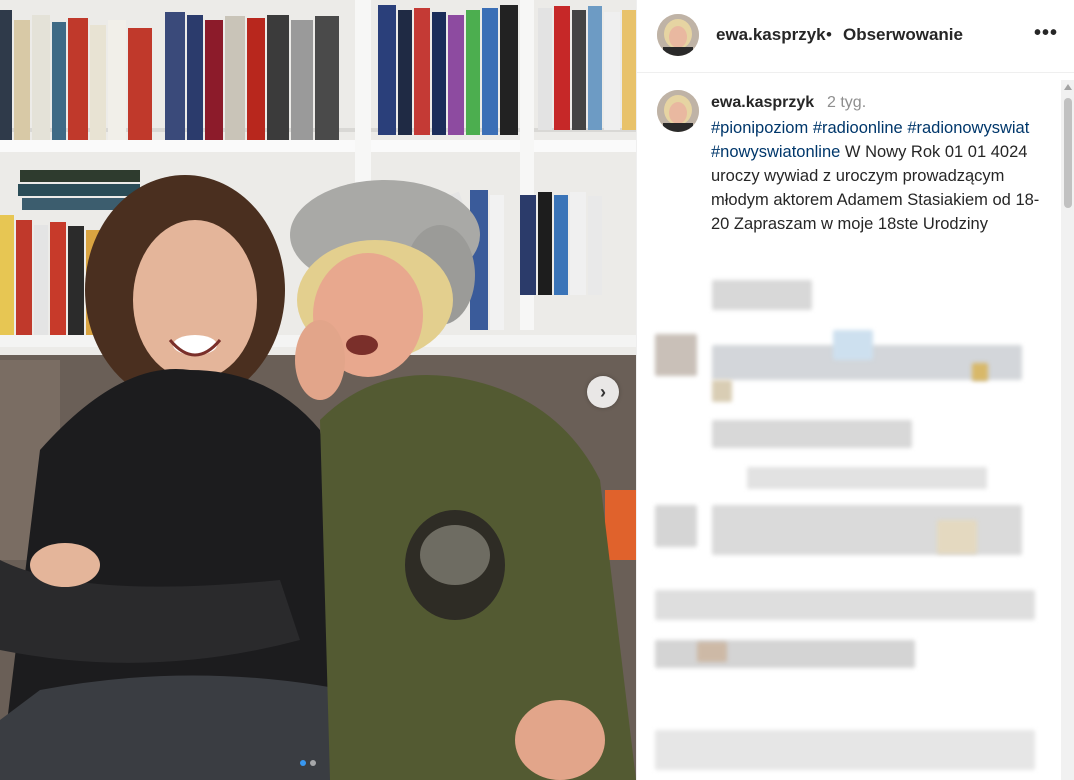 The height and width of the screenshot is (780, 1074). I want to click on hashtag-link: #radioonline, so click(858, 128).